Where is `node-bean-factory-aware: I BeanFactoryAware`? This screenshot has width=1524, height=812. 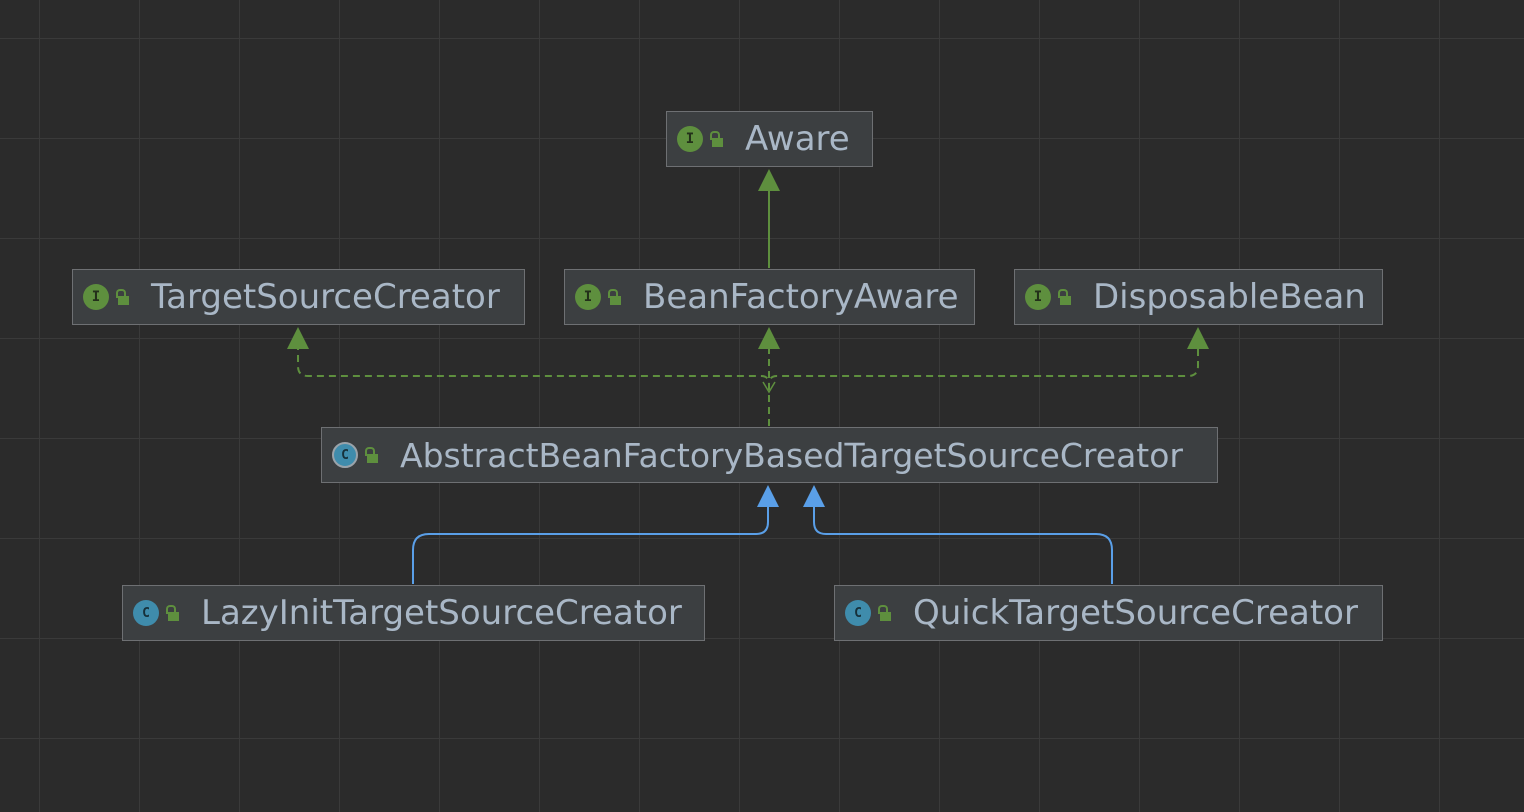 node-bean-factory-aware: I BeanFactoryAware is located at coordinates (769, 297).